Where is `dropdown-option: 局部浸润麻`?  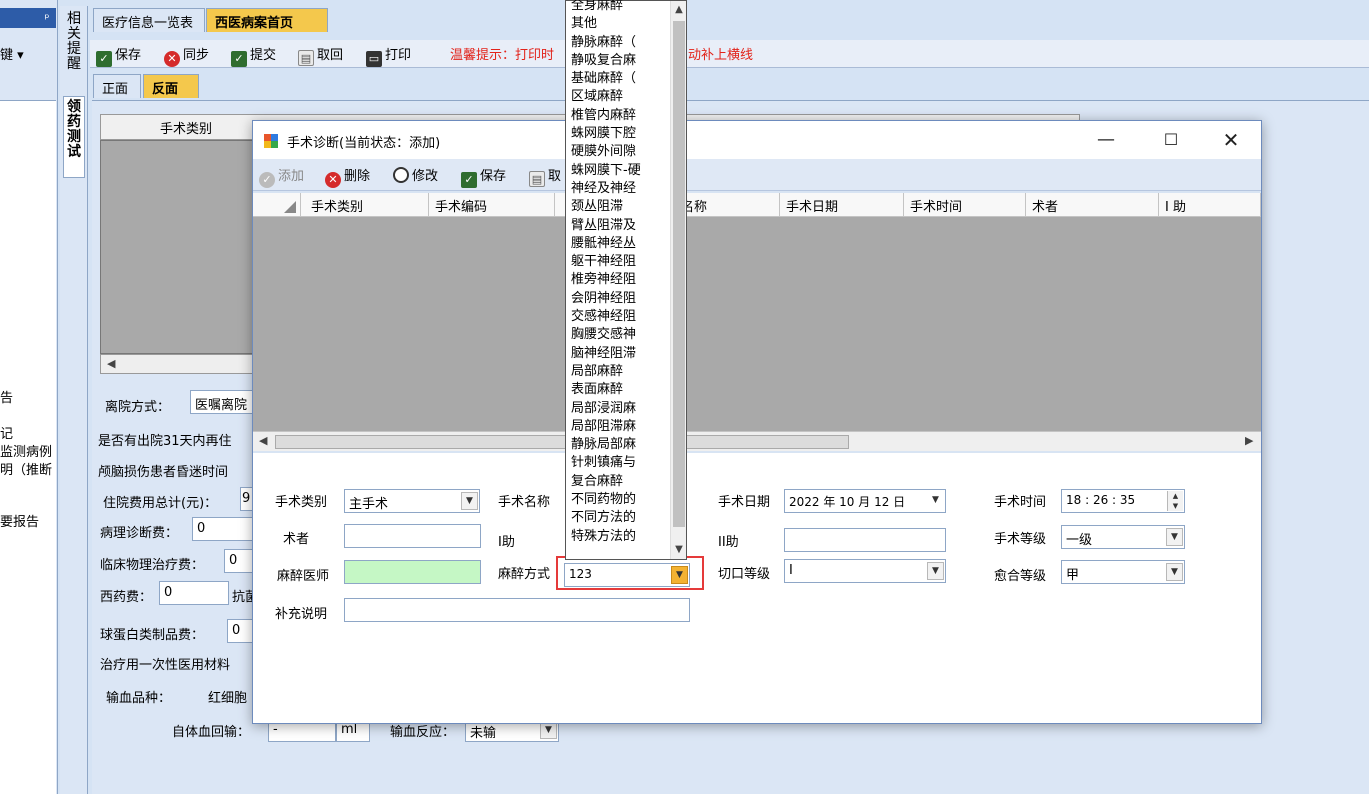 dropdown-option: 局部浸润麻 is located at coordinates (619, 409).